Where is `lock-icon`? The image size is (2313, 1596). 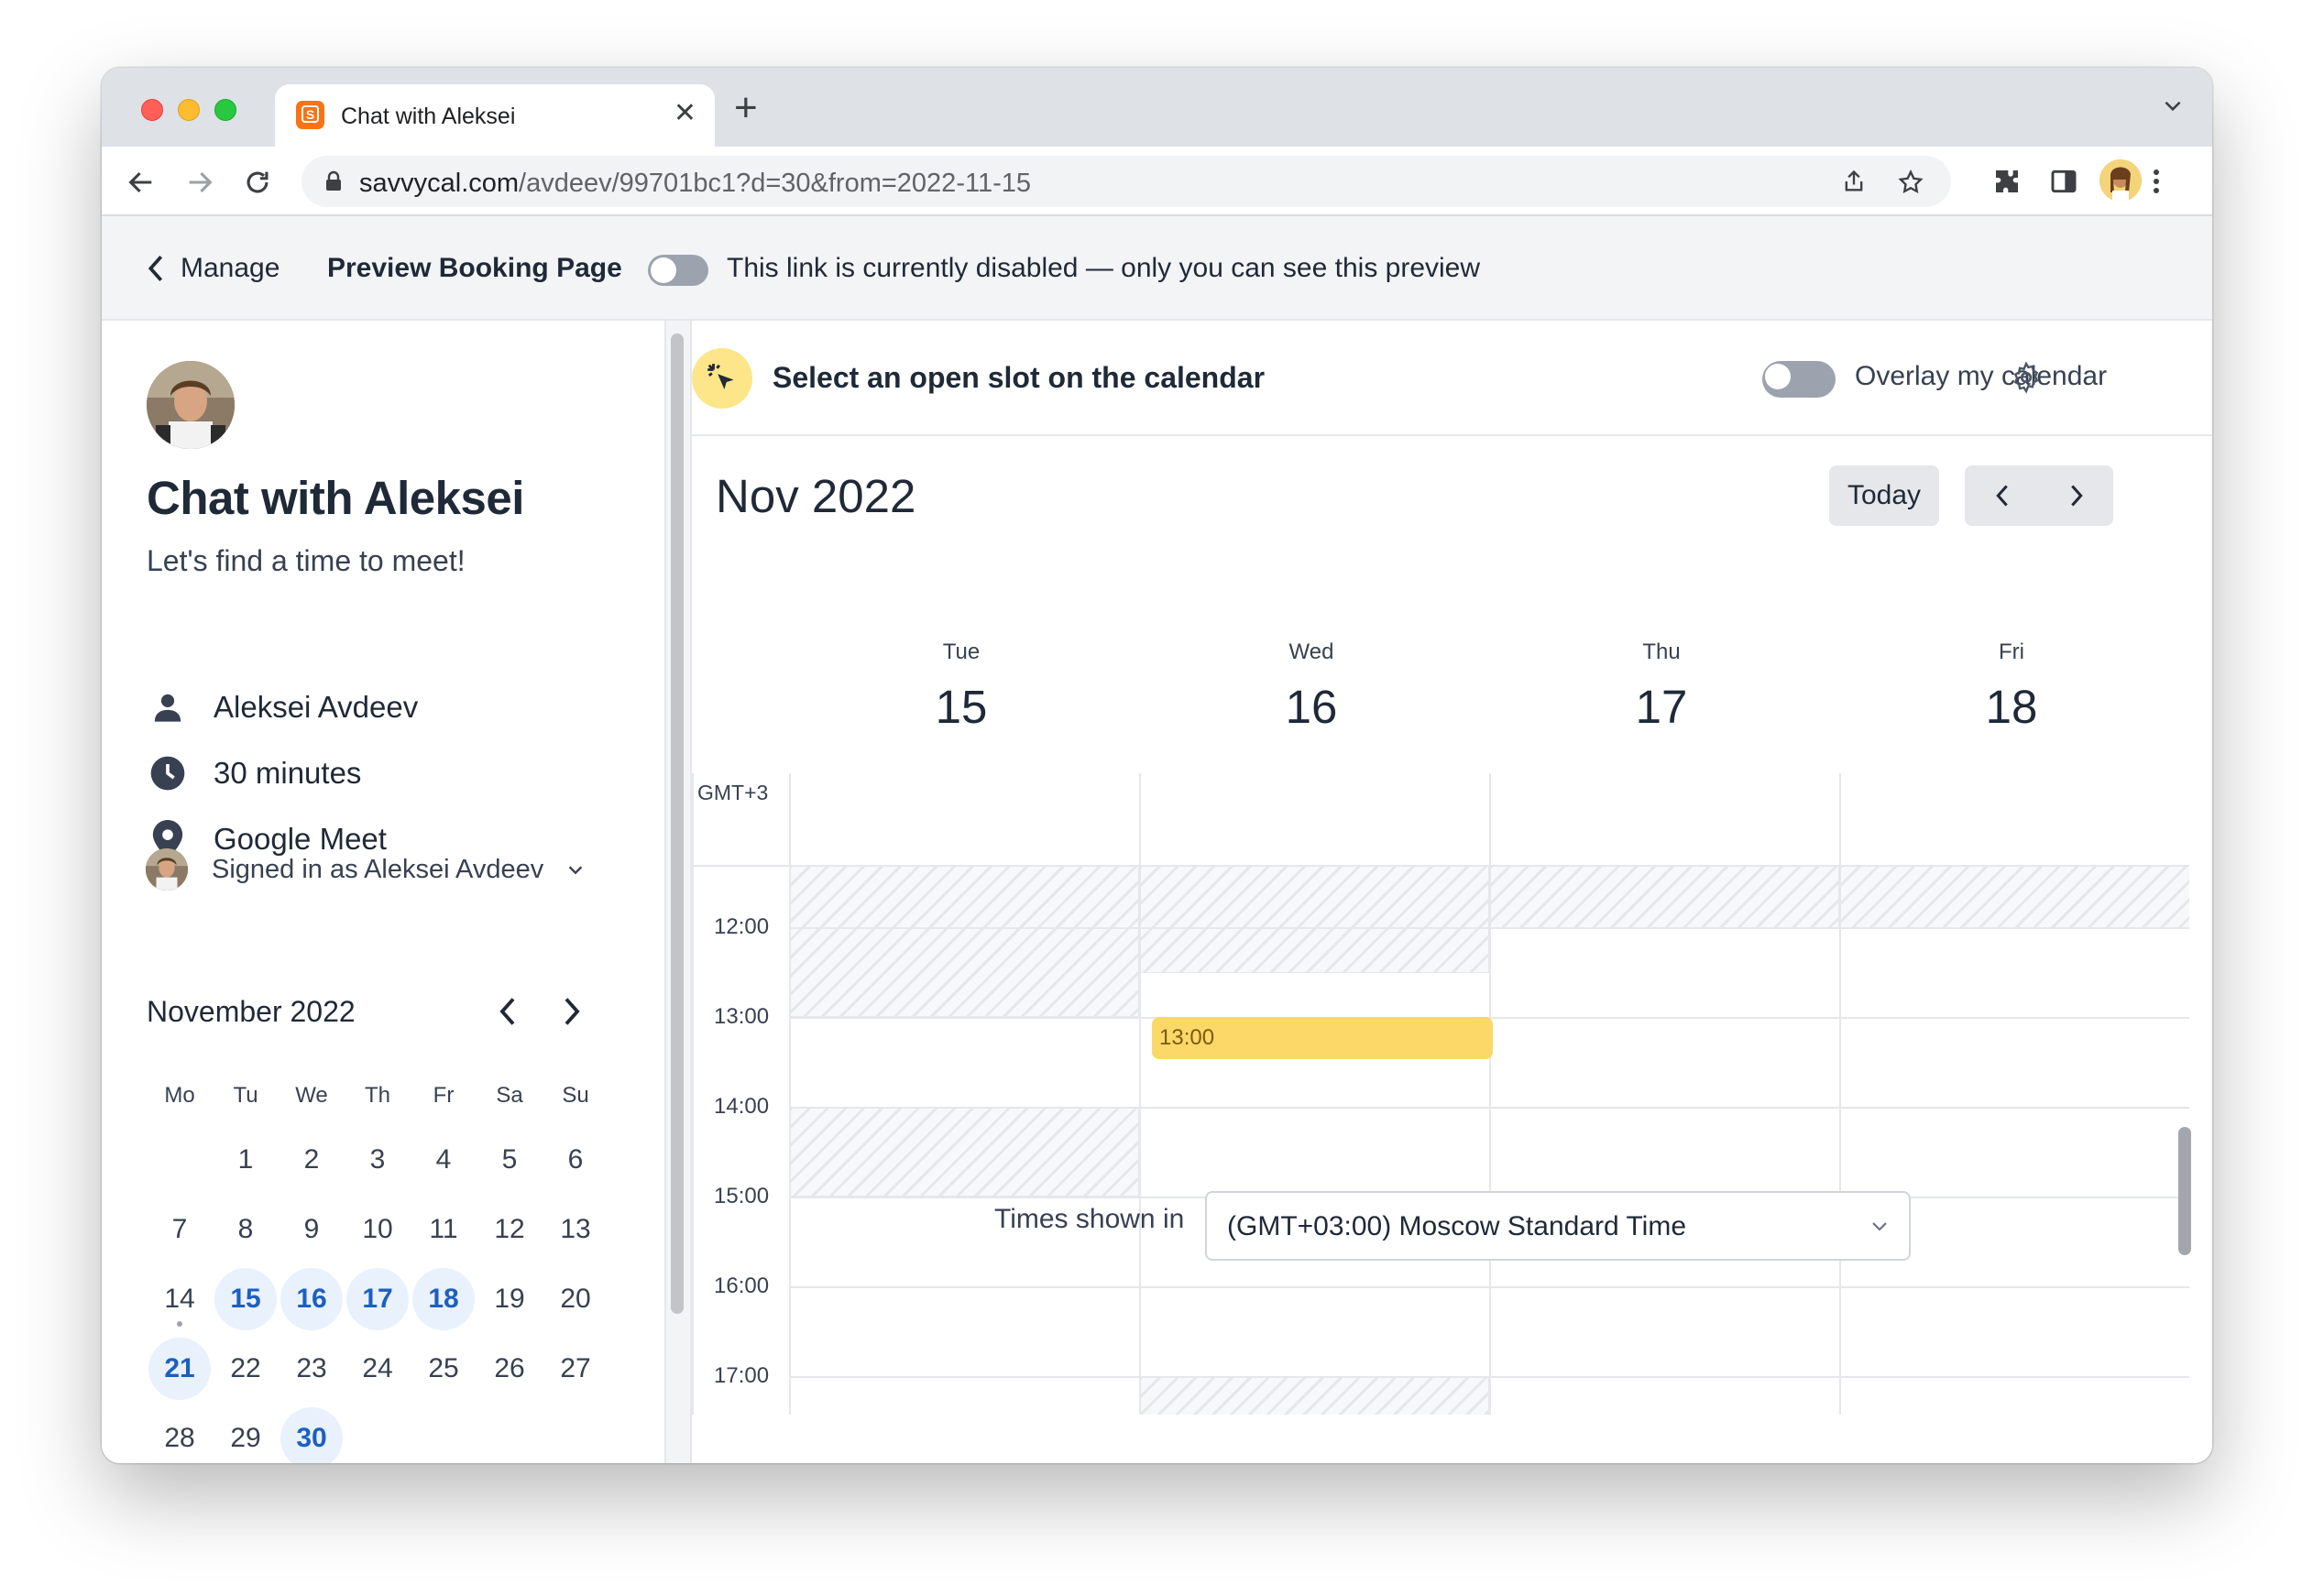
lock-icon is located at coordinates (333, 180).